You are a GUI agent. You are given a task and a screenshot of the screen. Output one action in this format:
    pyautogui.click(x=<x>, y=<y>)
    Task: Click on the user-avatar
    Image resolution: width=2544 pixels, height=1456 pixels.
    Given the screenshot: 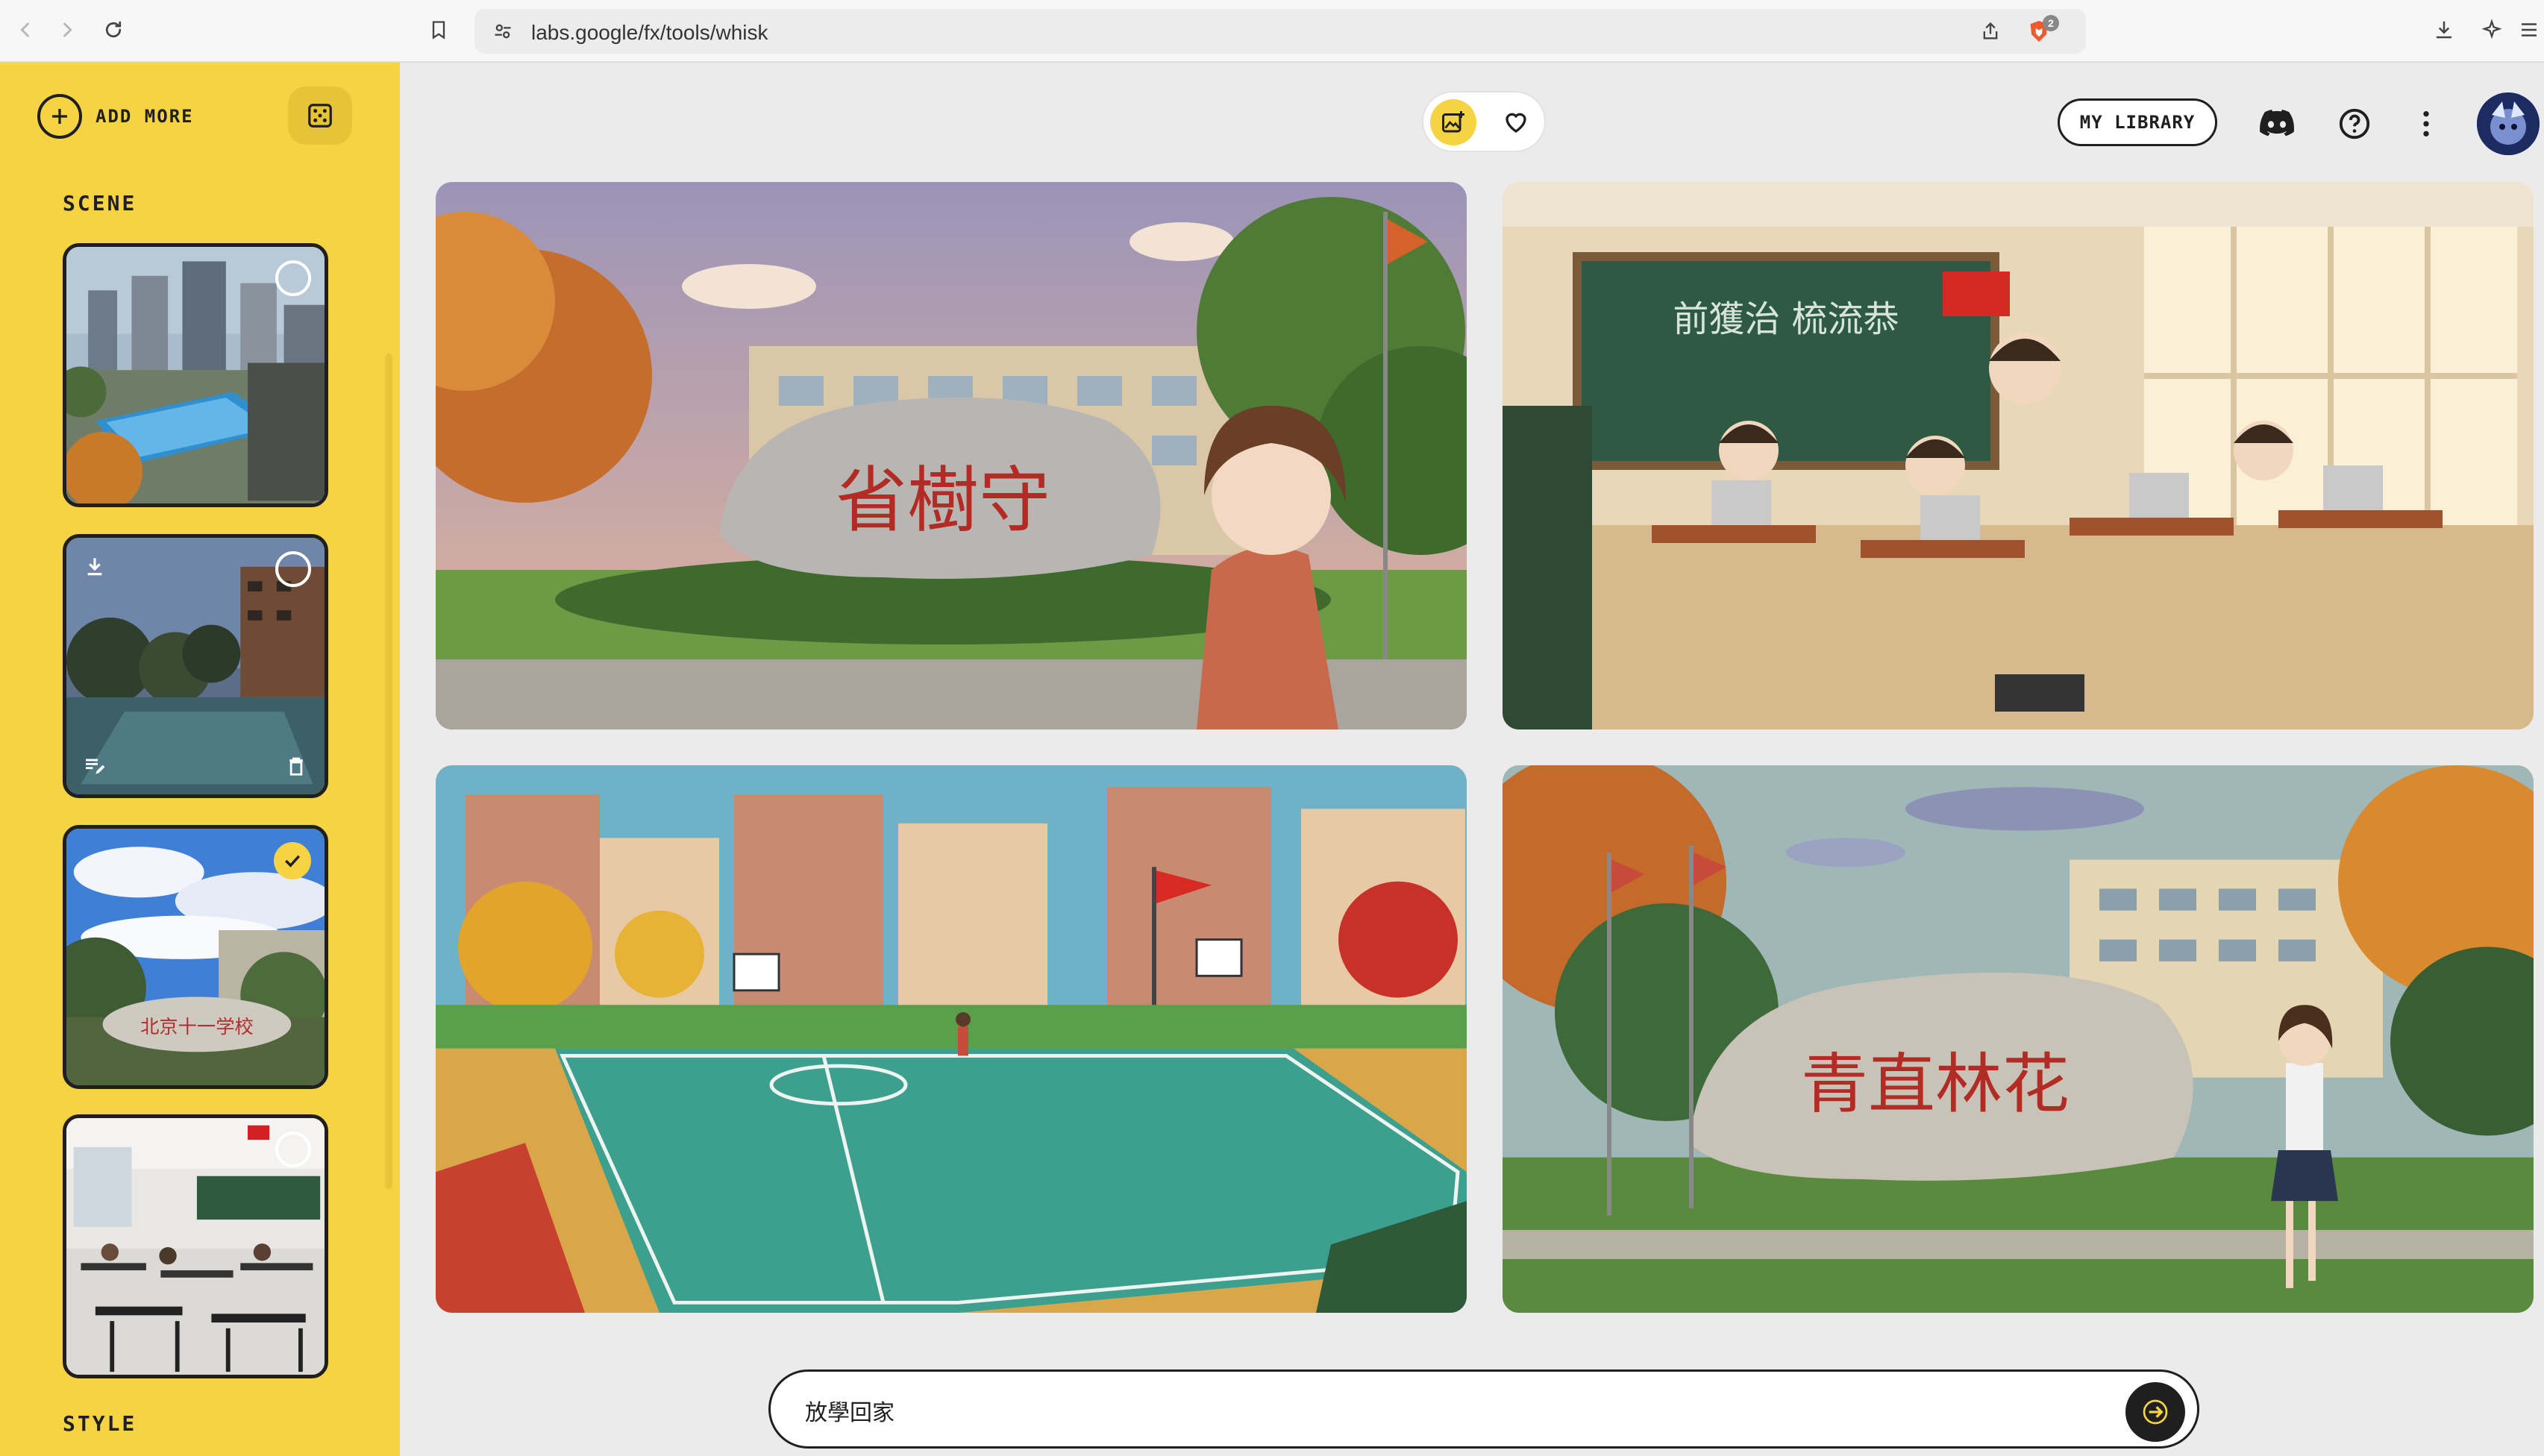 What is the action you would take?
    pyautogui.click(x=2508, y=123)
    